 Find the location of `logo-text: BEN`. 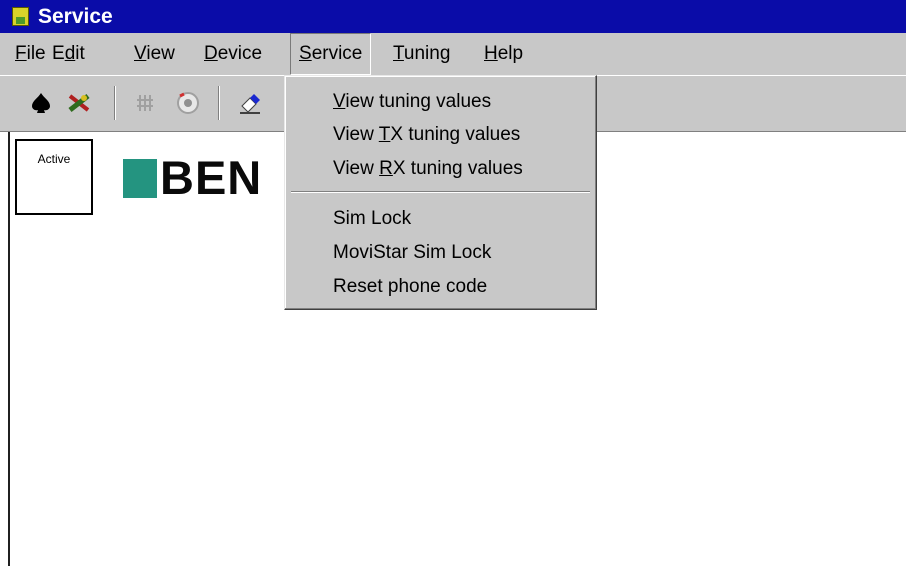

logo-text: BEN is located at coordinates (211, 177).